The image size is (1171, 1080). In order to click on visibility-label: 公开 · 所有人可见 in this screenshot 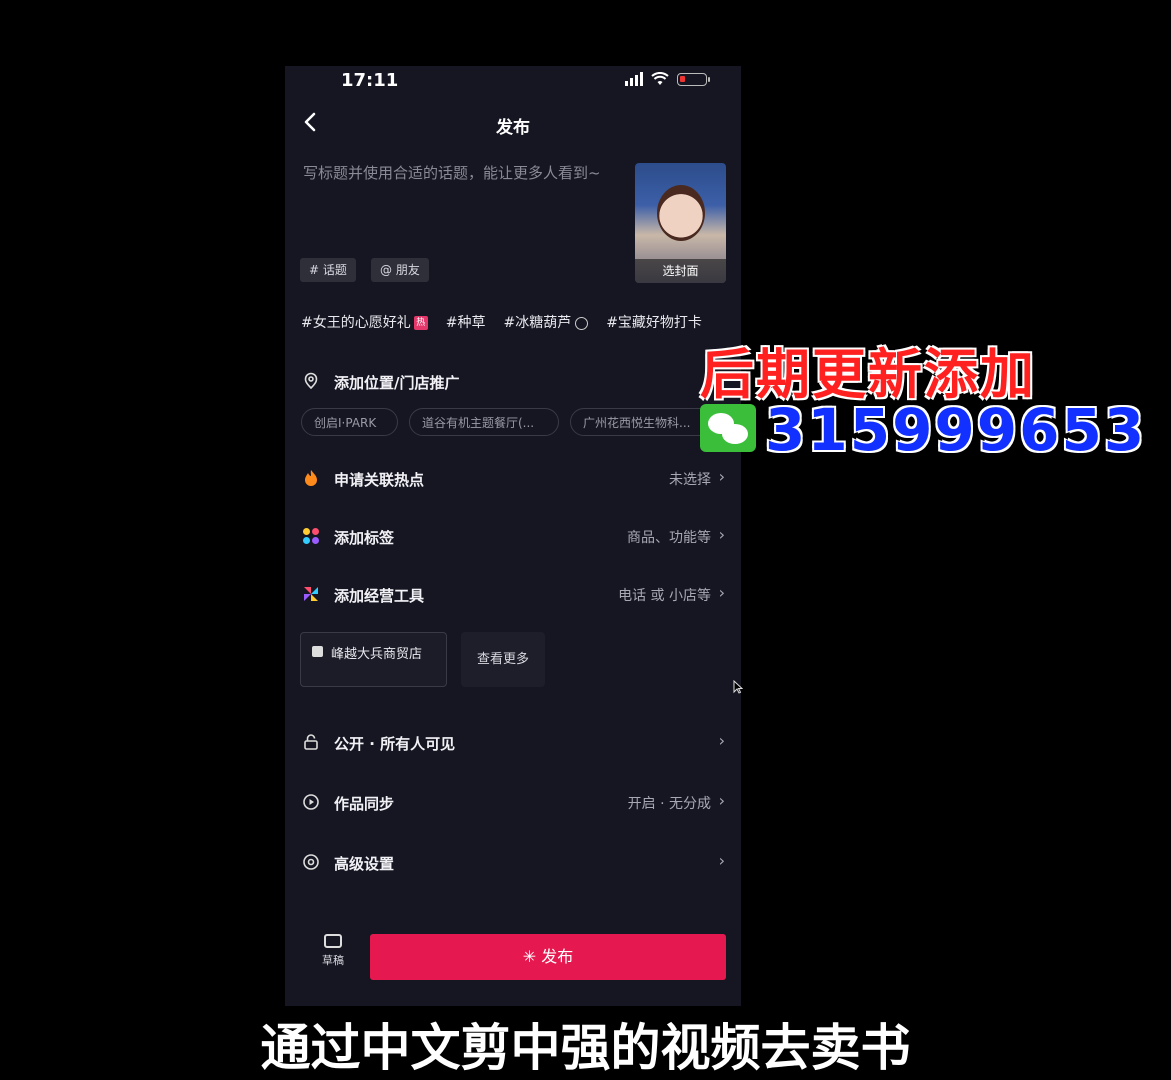, I will do `click(394, 743)`.